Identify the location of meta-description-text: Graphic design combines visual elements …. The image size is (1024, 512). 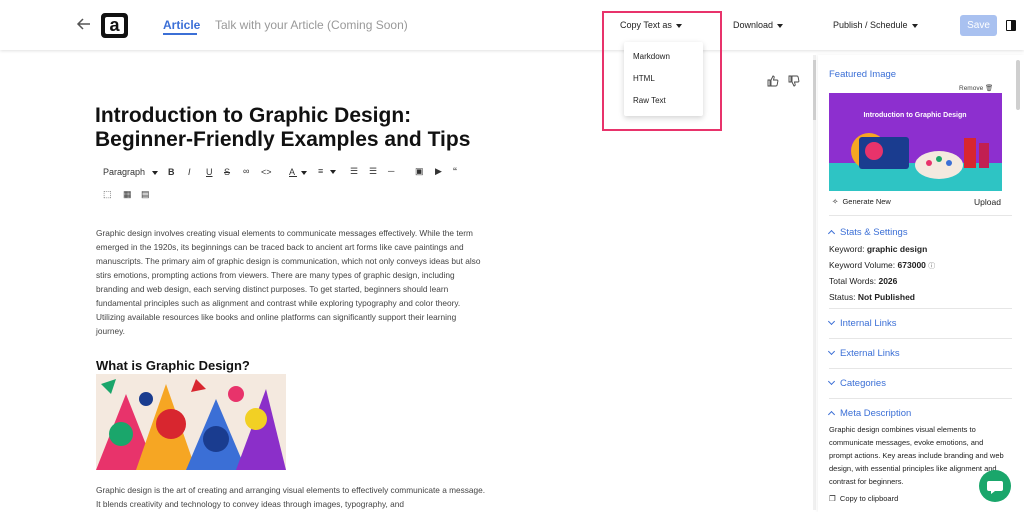
(916, 455).